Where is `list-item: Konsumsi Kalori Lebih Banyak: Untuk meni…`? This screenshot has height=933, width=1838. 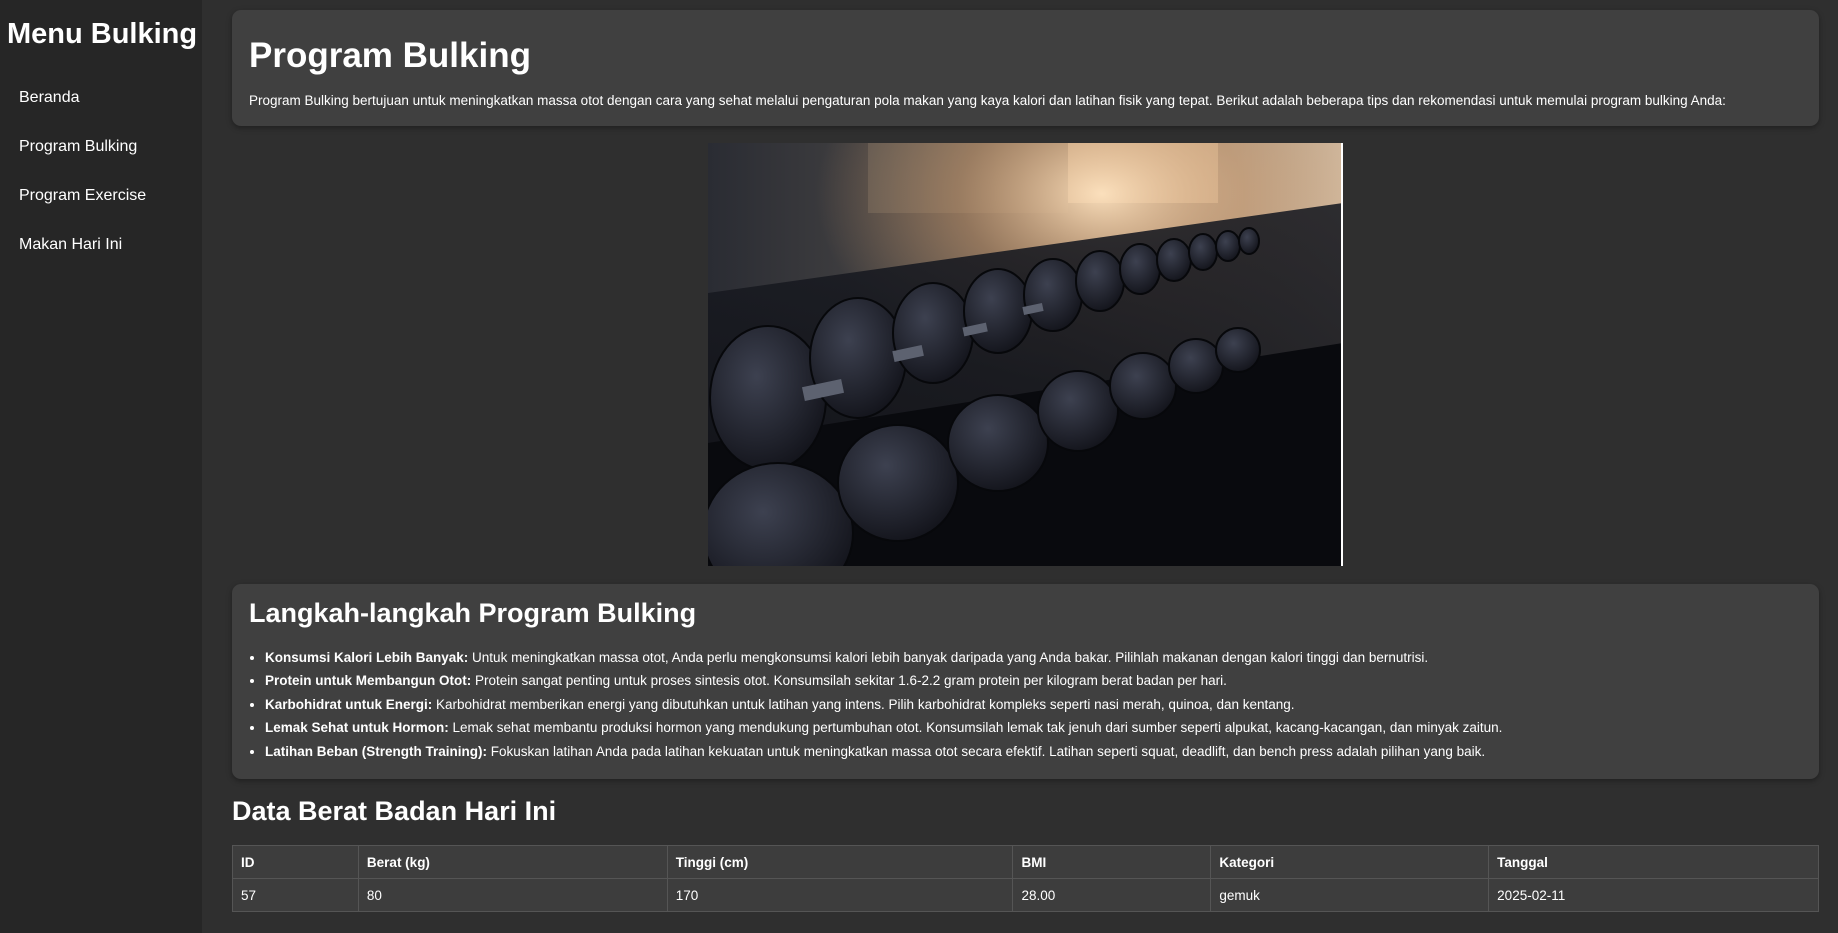 list-item: Konsumsi Kalori Lebih Banyak: Untuk meni… is located at coordinates (883, 657).